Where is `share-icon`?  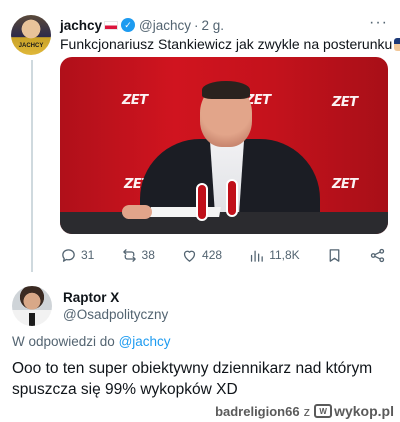
share-icon is located at coordinates (377, 255).